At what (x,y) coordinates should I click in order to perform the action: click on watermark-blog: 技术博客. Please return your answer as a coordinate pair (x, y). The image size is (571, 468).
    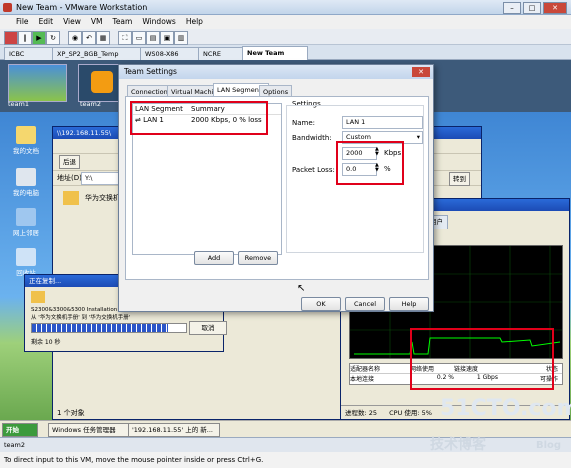
    Looking at the image, I should click on (458, 445).